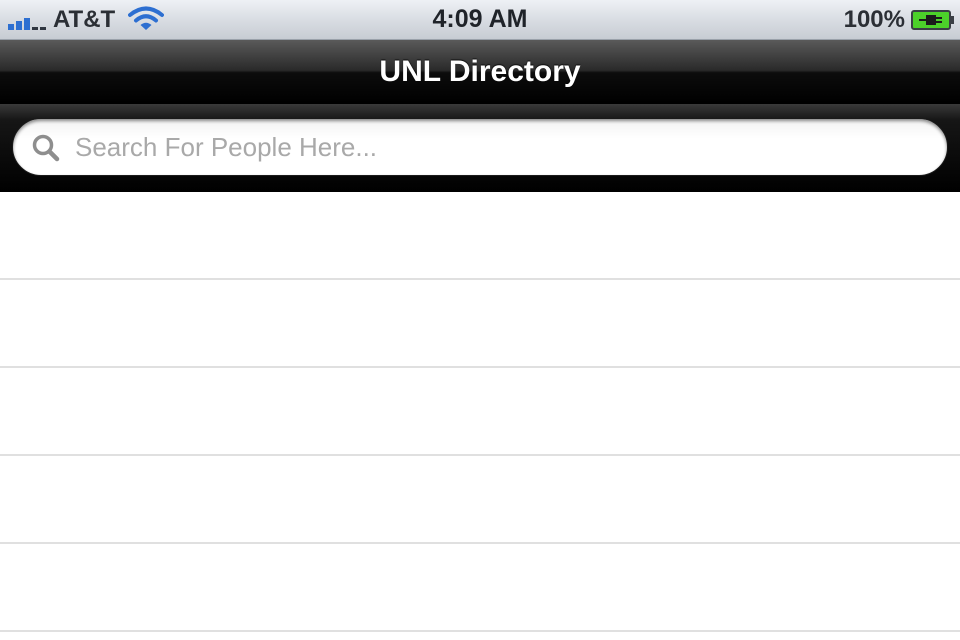  I want to click on search-field, so click(480, 147).